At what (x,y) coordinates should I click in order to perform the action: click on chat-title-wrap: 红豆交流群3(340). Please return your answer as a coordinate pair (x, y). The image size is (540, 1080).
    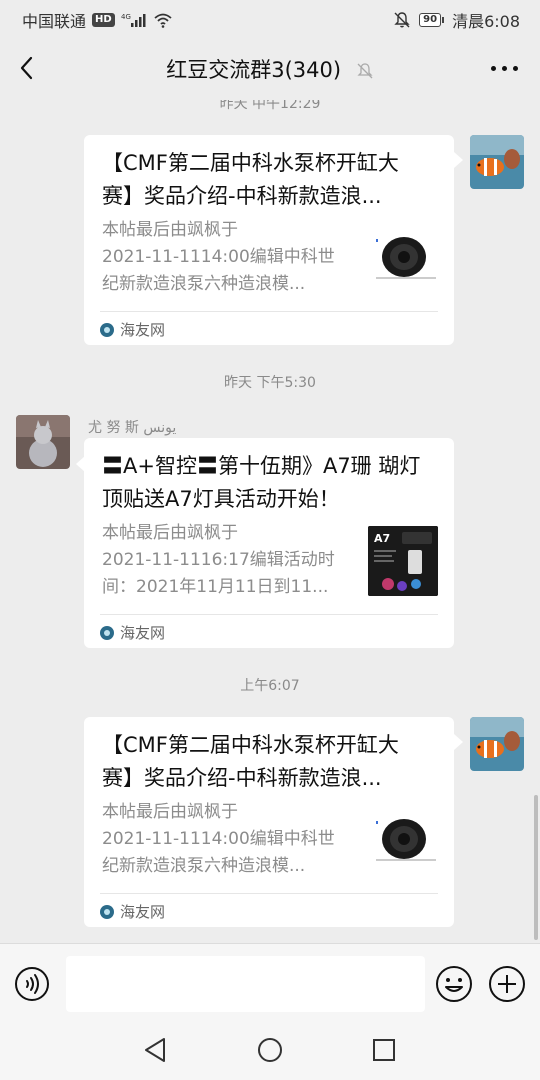
    Looking at the image, I should click on (270, 69).